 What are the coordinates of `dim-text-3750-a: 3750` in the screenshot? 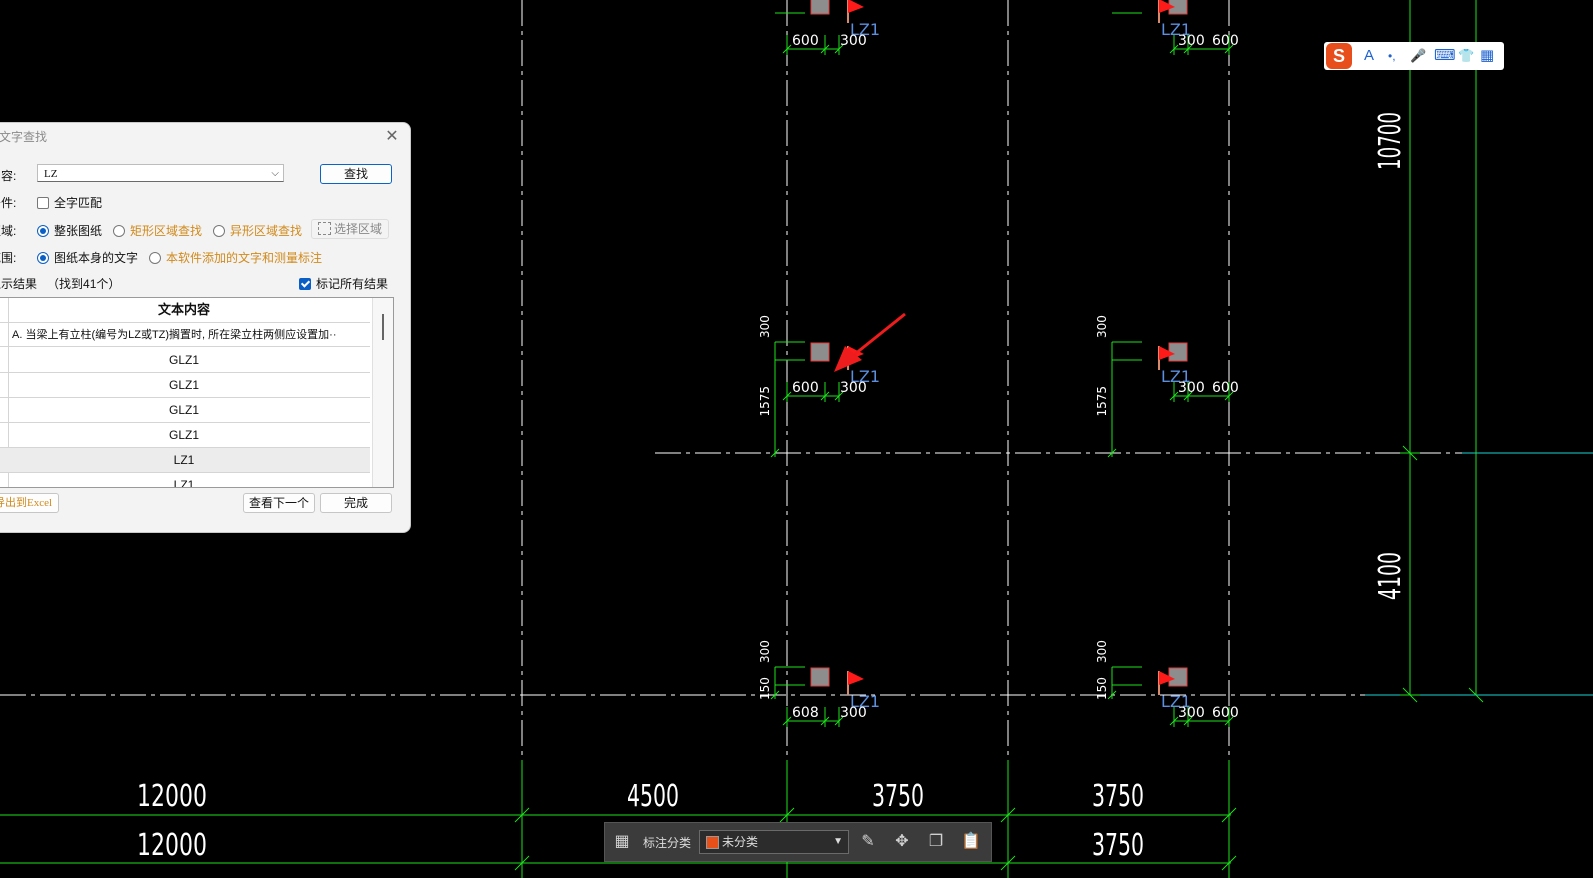 It's located at (898, 796).